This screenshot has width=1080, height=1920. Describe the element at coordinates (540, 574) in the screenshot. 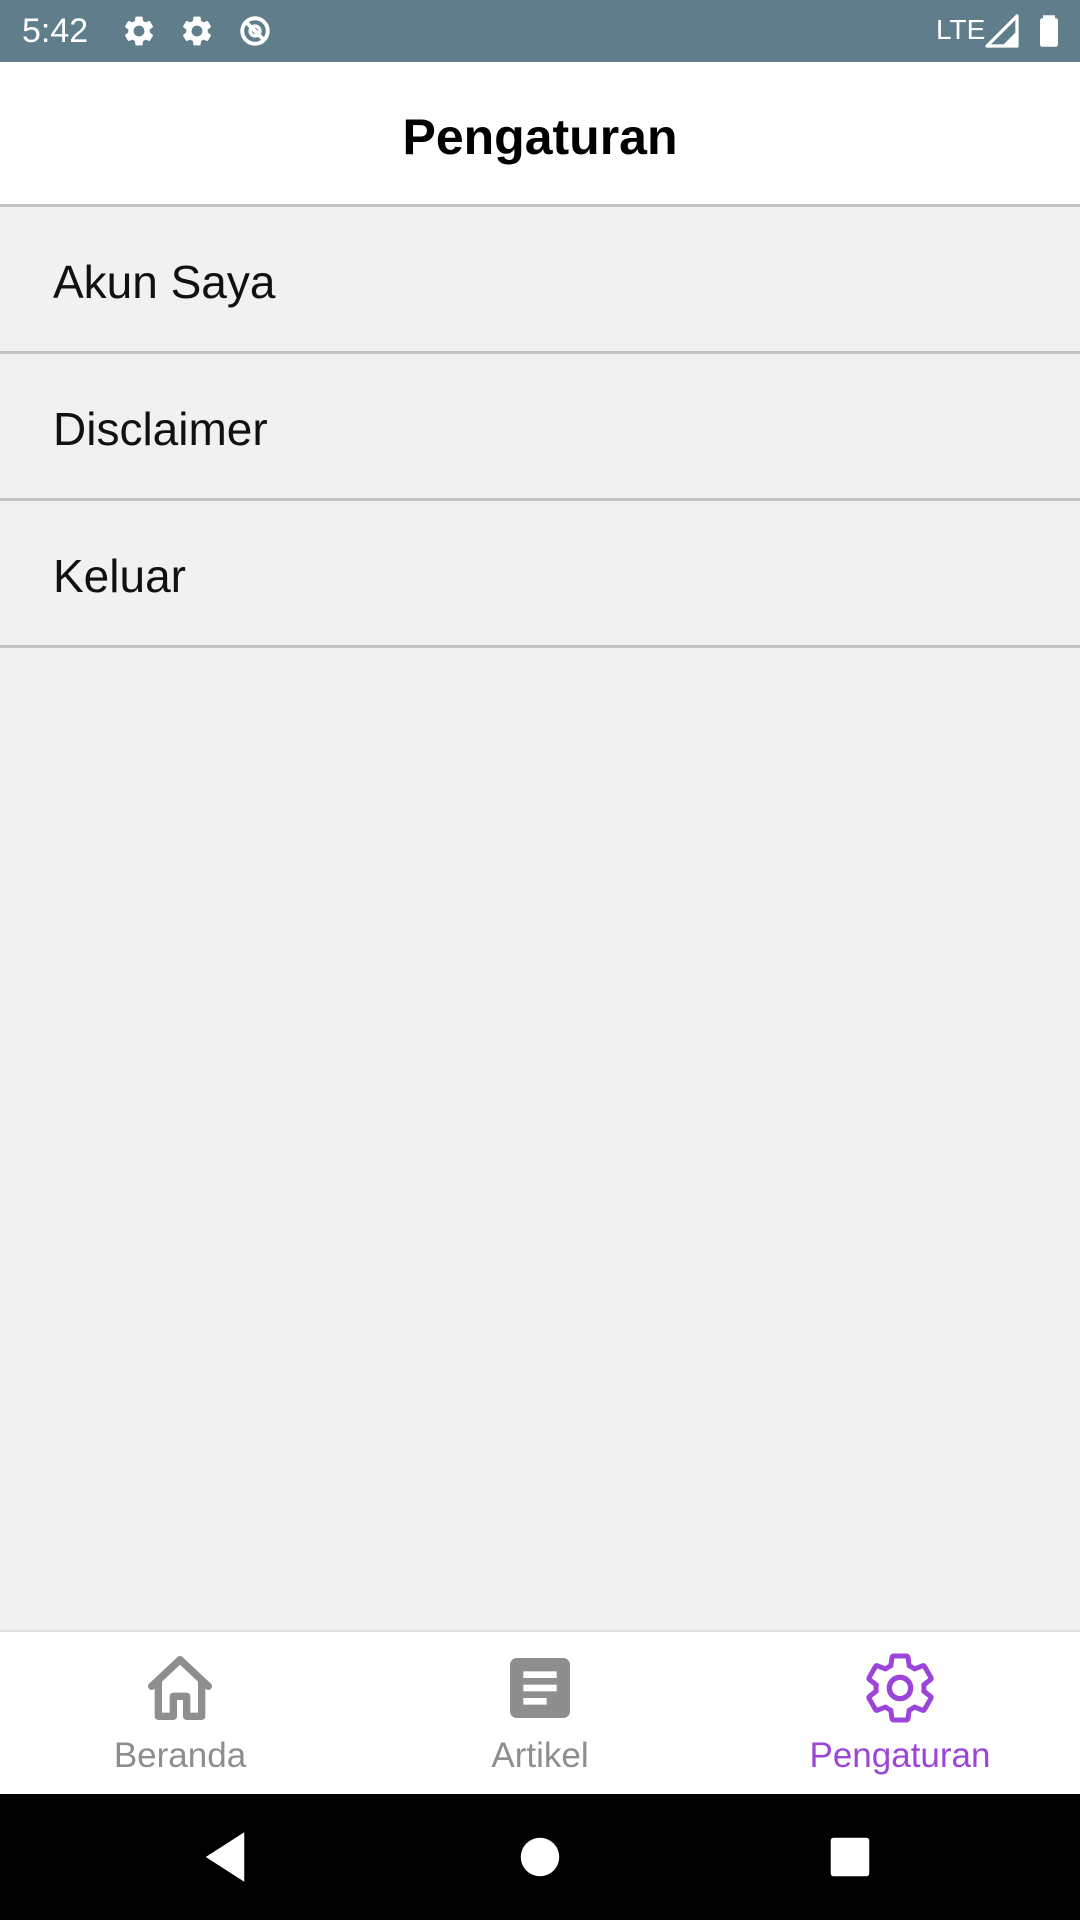

I see `settings-item-keluar: Keluar` at that location.